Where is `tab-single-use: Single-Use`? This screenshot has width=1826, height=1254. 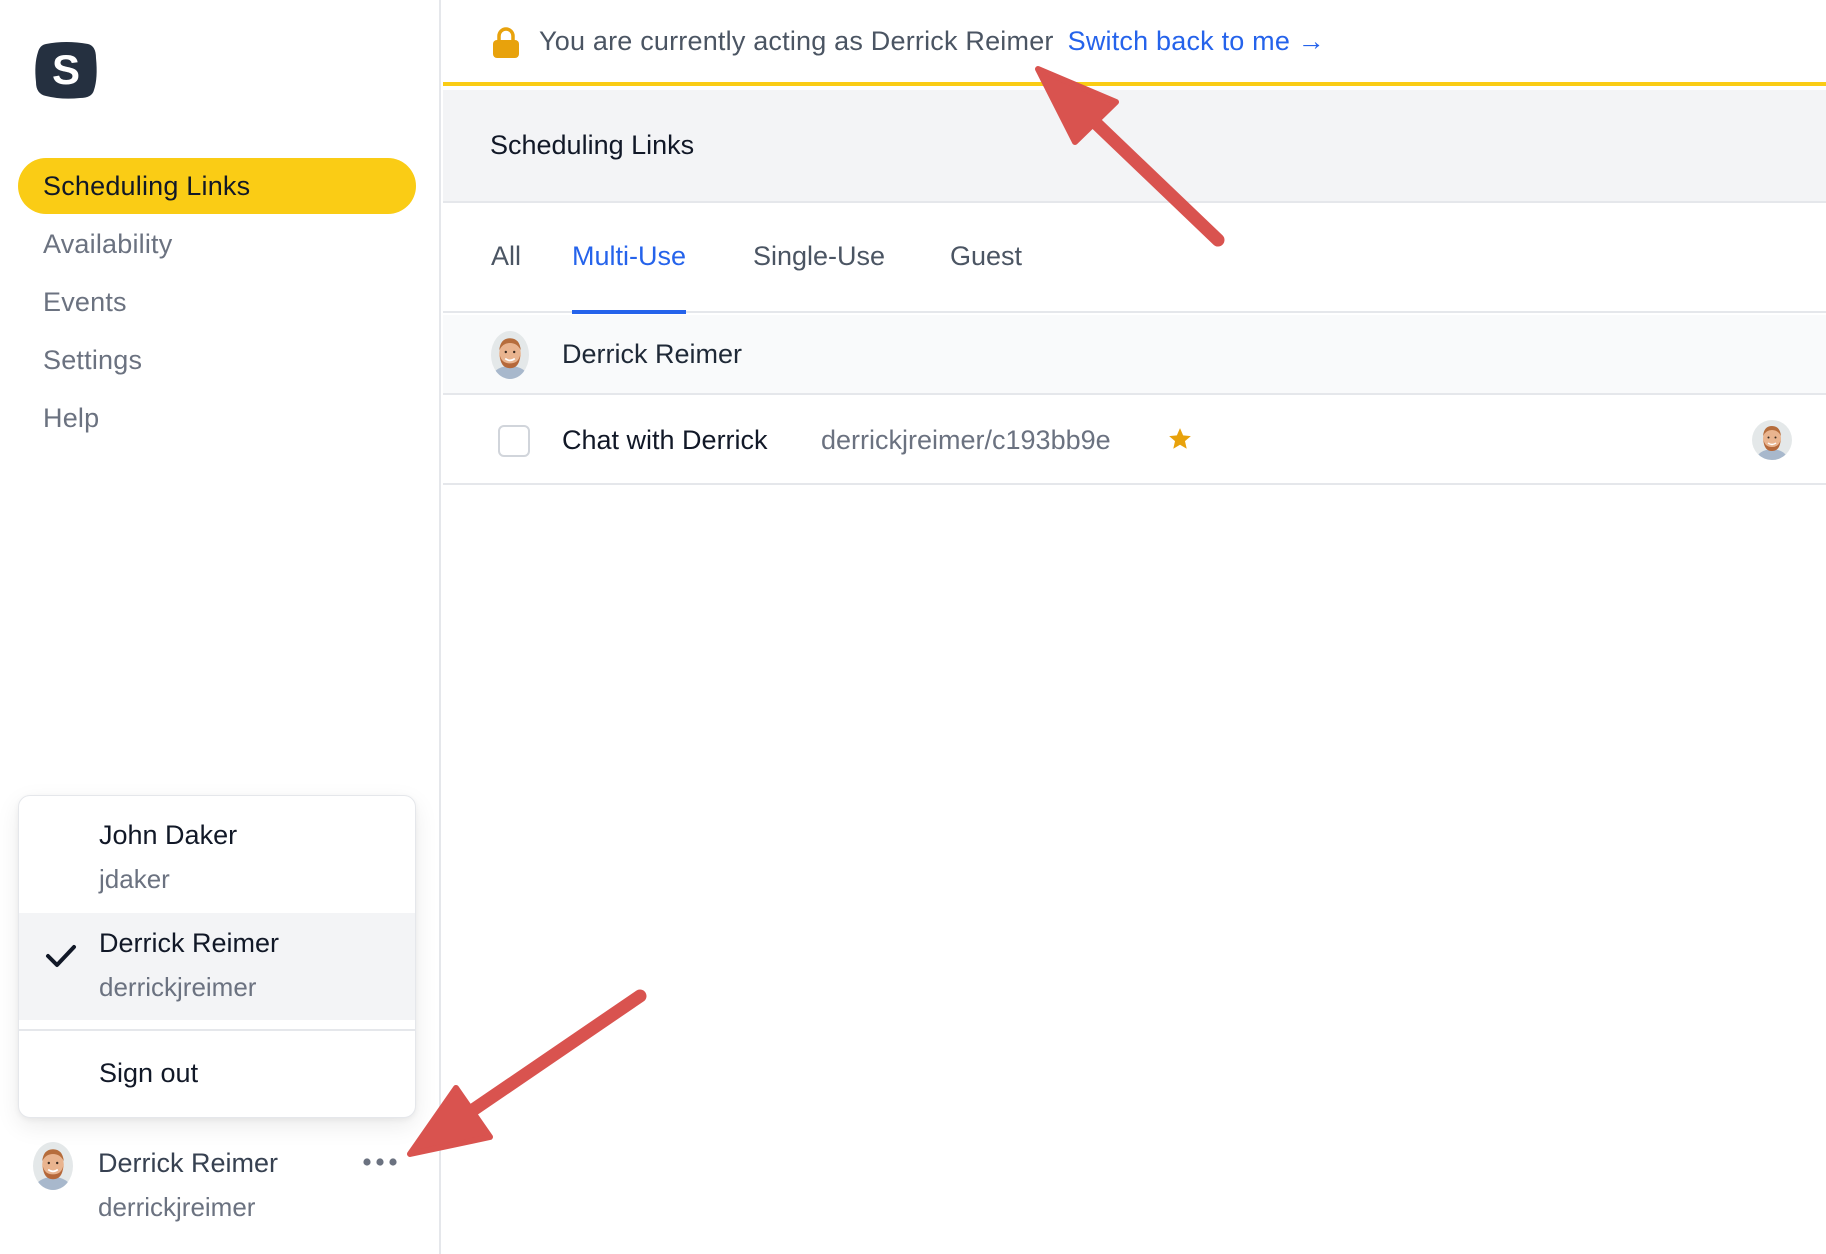 tab-single-use: Single-Use is located at coordinates (819, 275).